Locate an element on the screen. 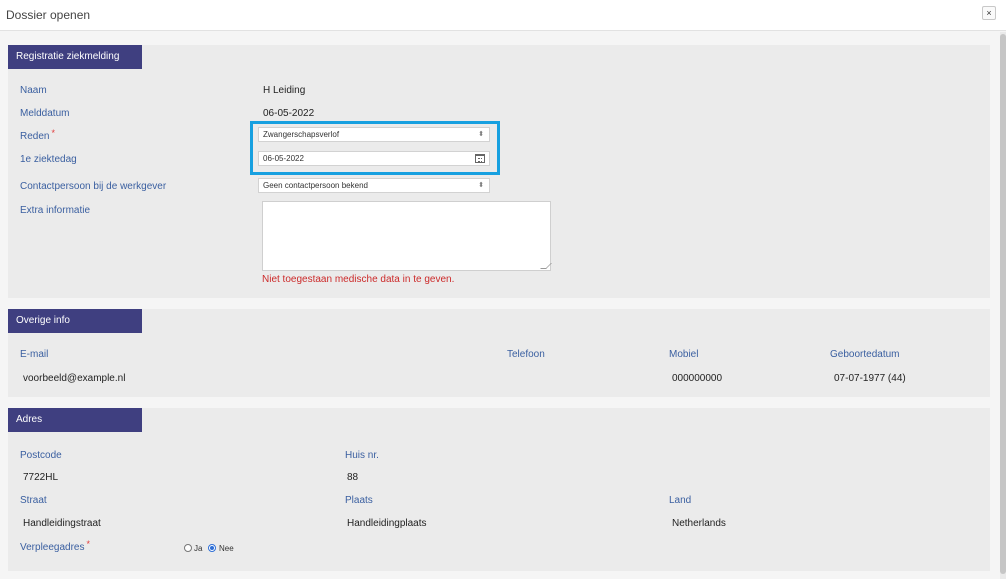 The width and height of the screenshot is (1006, 579). naam-label: Naam is located at coordinates (33, 90).